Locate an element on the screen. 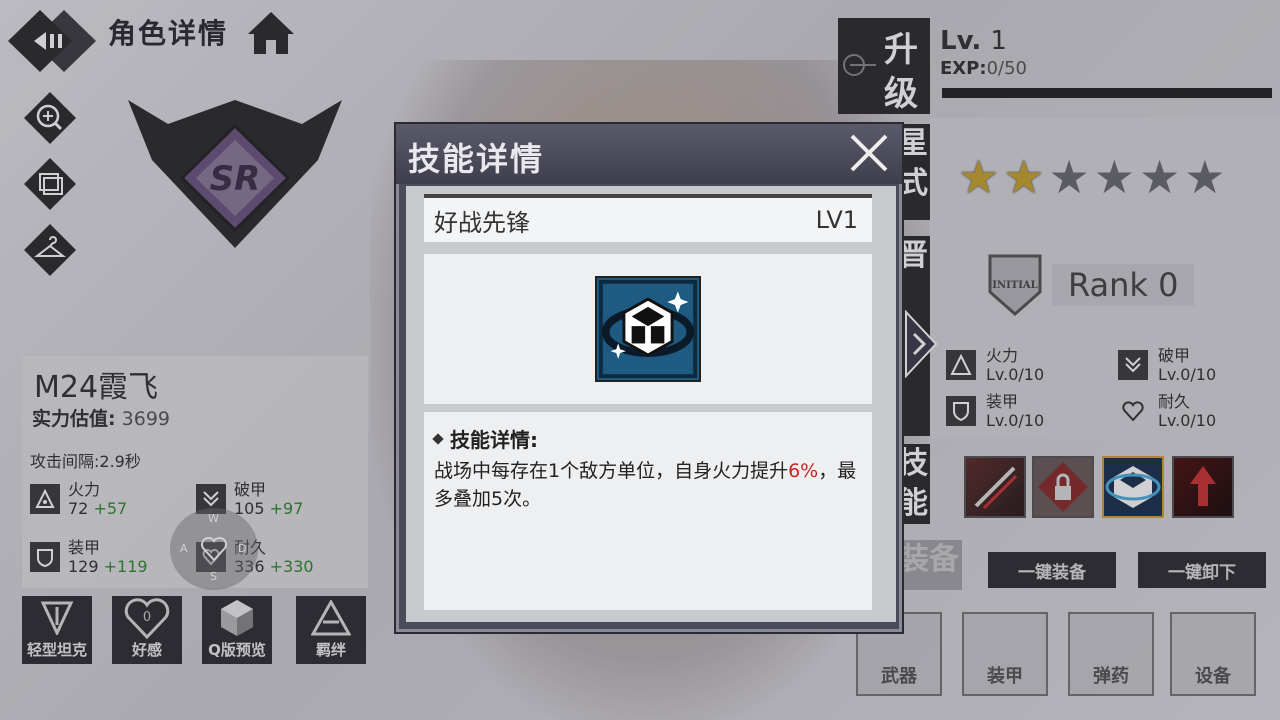  description-highlight: 6% is located at coordinates (803, 471).